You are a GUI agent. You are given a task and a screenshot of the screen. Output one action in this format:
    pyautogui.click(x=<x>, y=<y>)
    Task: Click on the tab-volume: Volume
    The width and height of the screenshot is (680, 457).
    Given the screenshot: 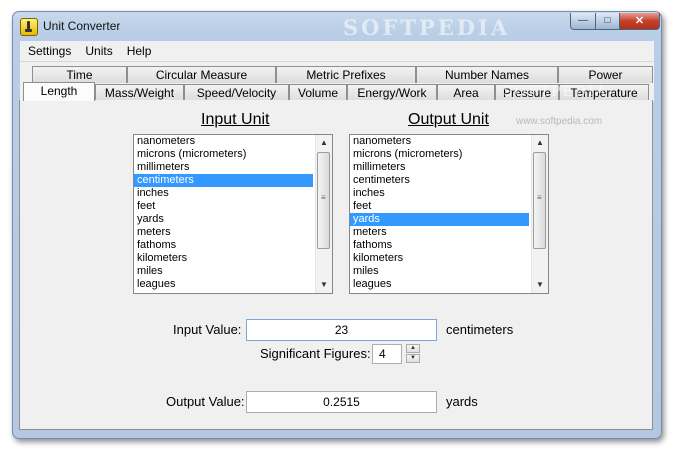 What is the action you would take?
    pyautogui.click(x=318, y=92)
    